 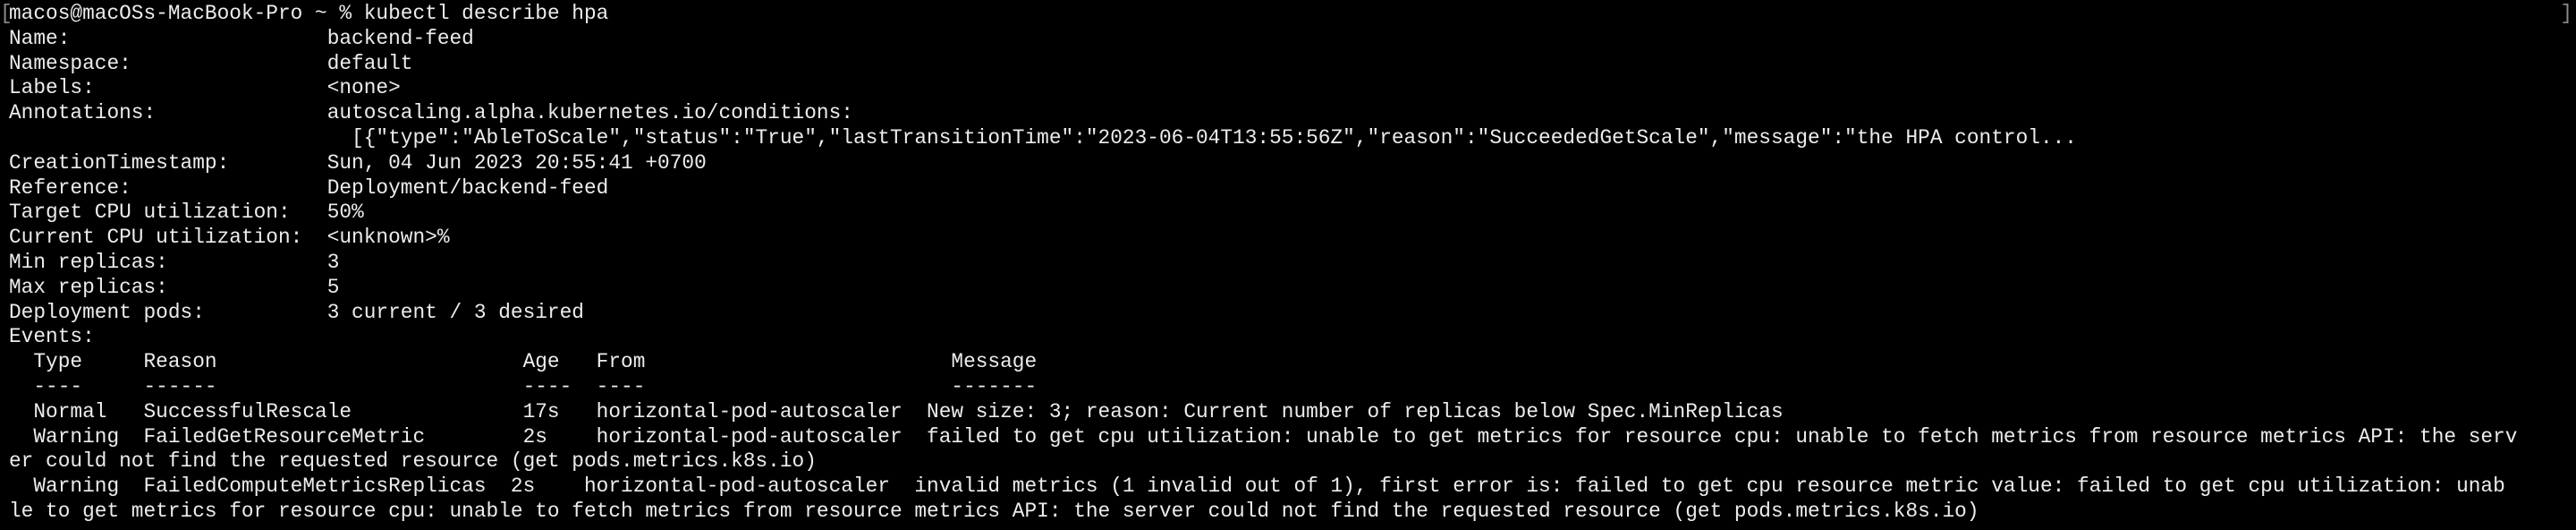 I want to click on command-text: kubectl describe hpa, so click(x=486, y=13).